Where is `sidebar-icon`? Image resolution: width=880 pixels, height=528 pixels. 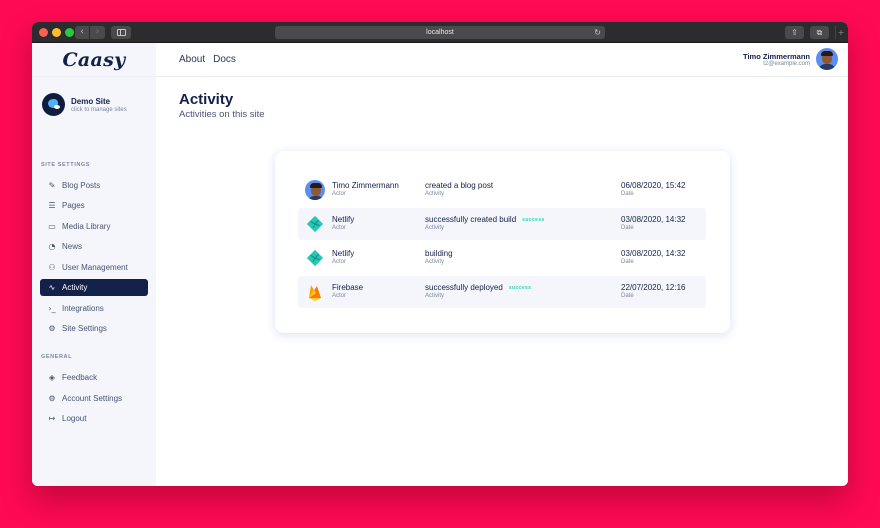
sidebar-icon is located at coordinates (121, 32).